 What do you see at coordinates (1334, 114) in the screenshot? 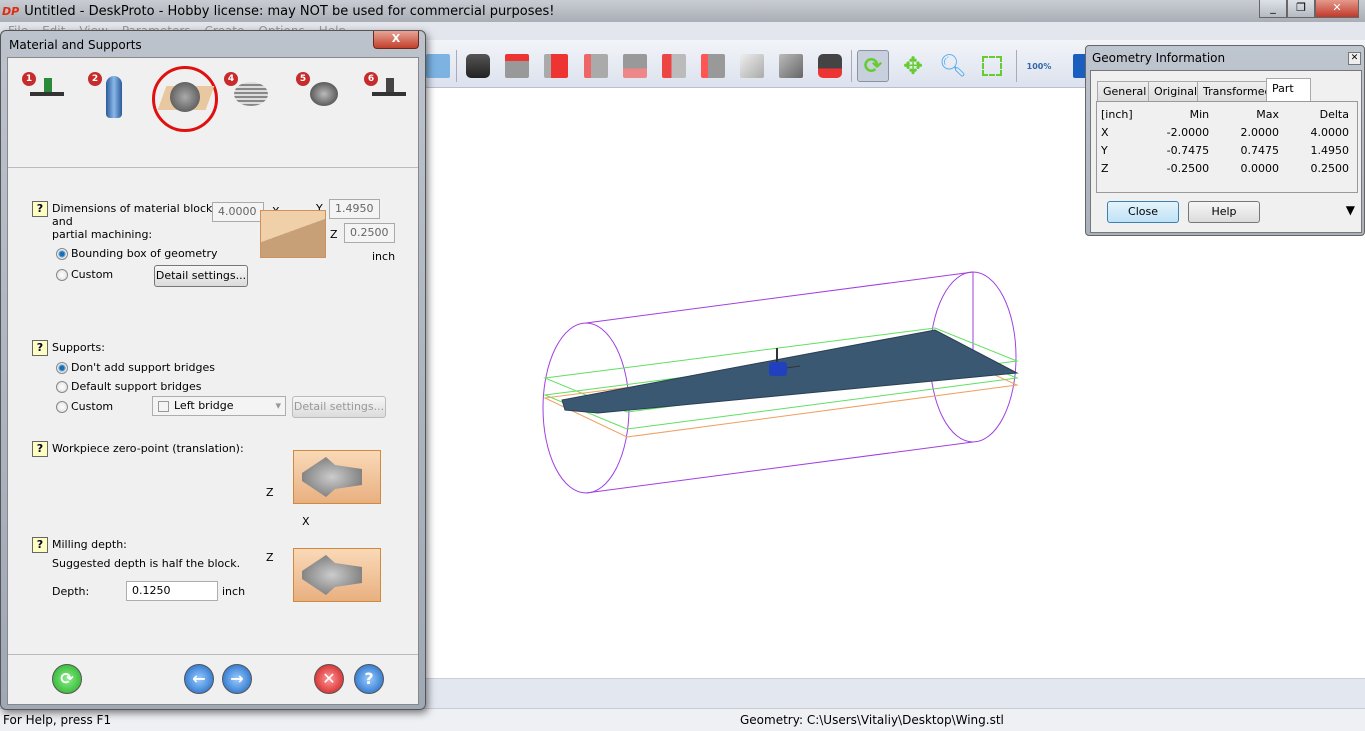
I see `header-delta: Delta` at bounding box center [1334, 114].